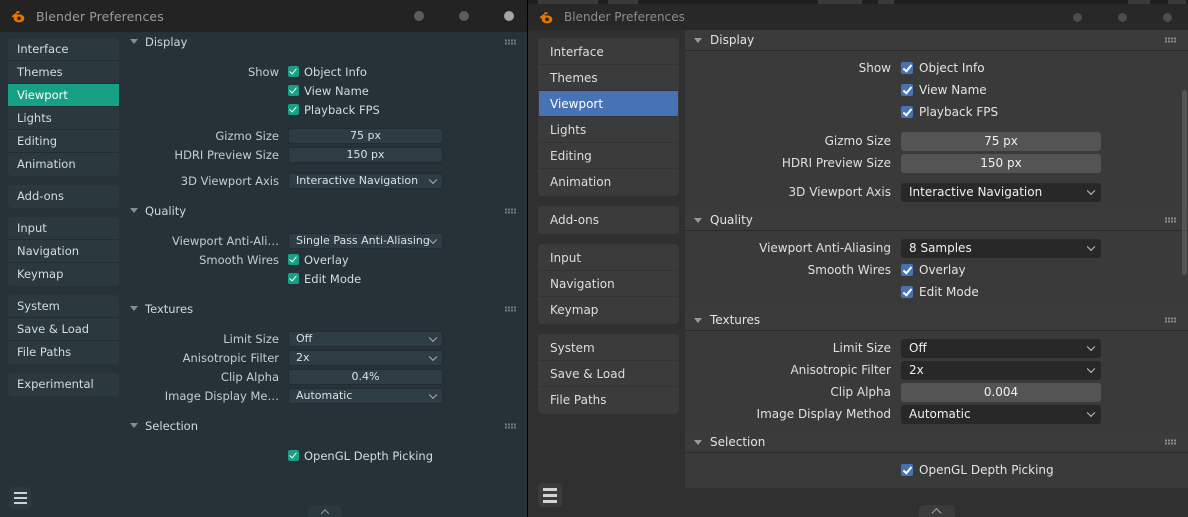  I want to click on scroll-up-button-right, so click(936, 511).